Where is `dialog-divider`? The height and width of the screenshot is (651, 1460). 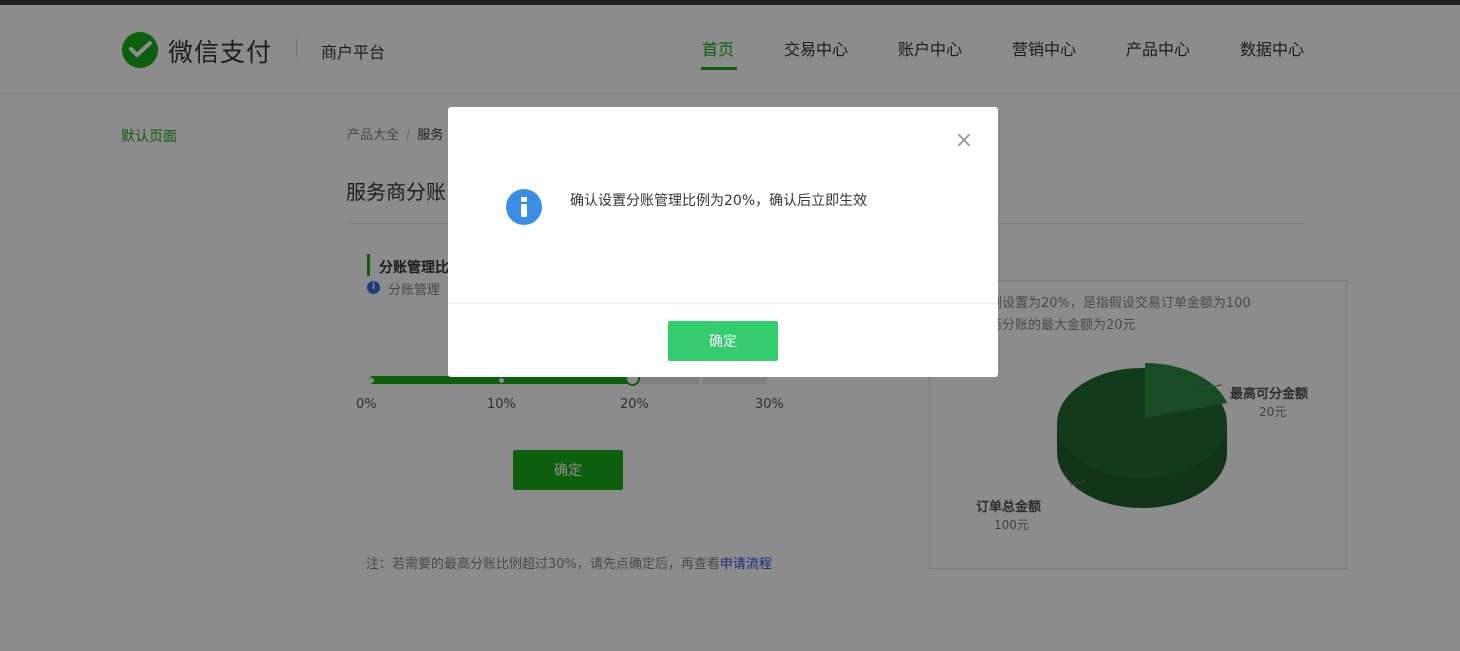
dialog-divider is located at coordinates (723, 303).